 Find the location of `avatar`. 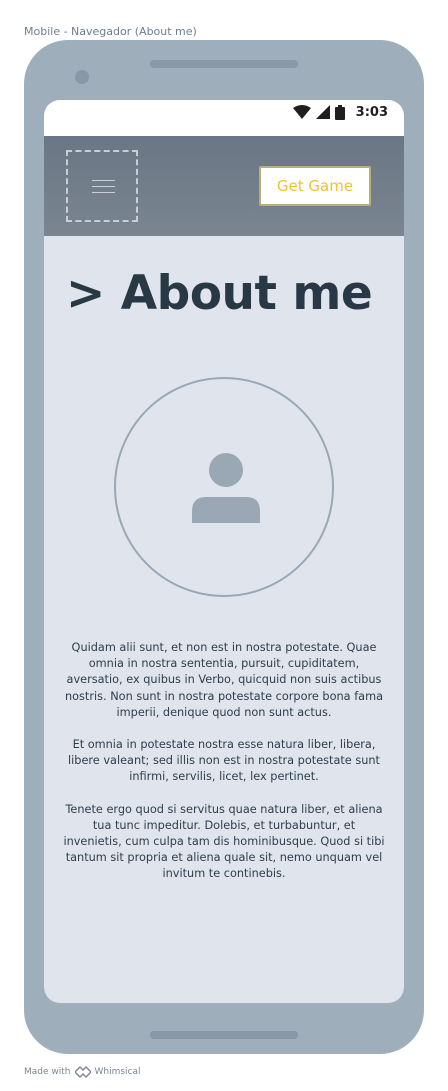

avatar is located at coordinates (224, 487).